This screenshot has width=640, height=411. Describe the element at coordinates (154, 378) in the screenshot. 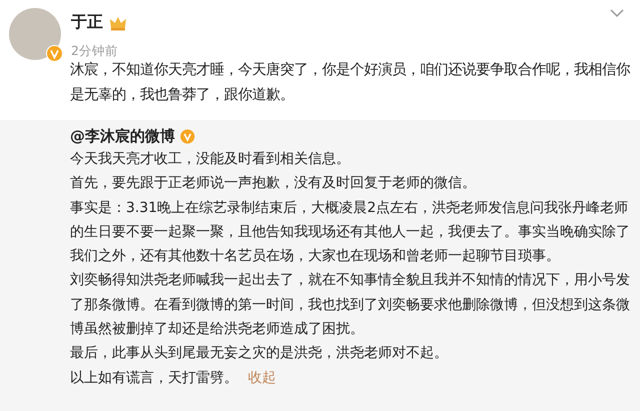

I see `repost-paragraph: 以上如有谎言，天打雷劈。` at that location.